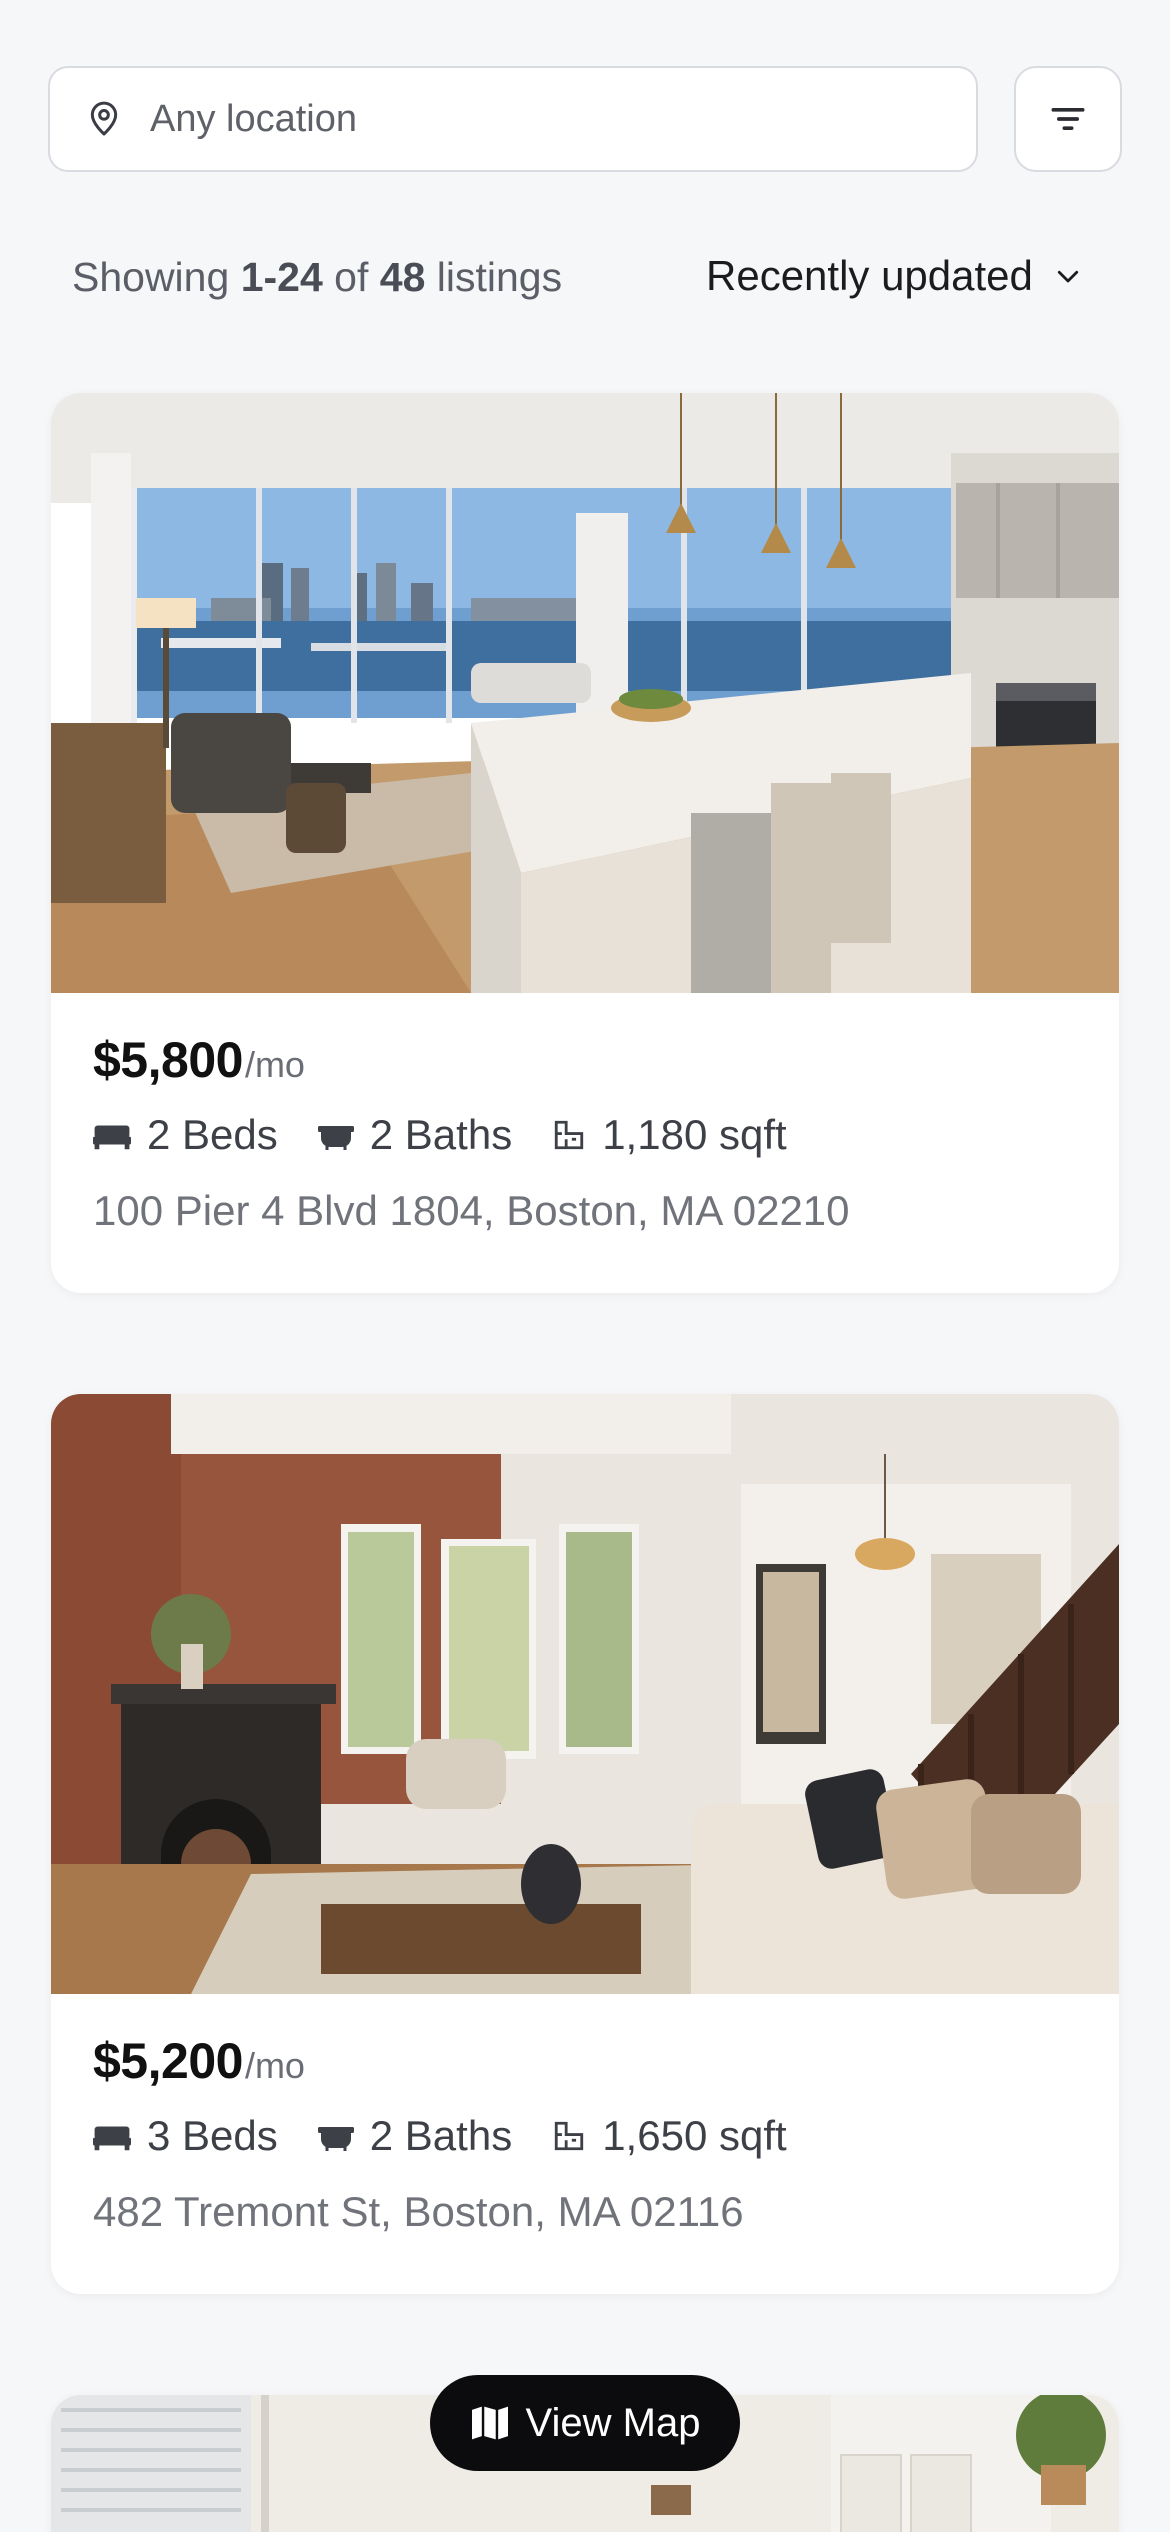 The width and height of the screenshot is (1170, 2532). What do you see at coordinates (694, 2135) in the screenshot?
I see `sqft-label: 1,650 sqft` at bounding box center [694, 2135].